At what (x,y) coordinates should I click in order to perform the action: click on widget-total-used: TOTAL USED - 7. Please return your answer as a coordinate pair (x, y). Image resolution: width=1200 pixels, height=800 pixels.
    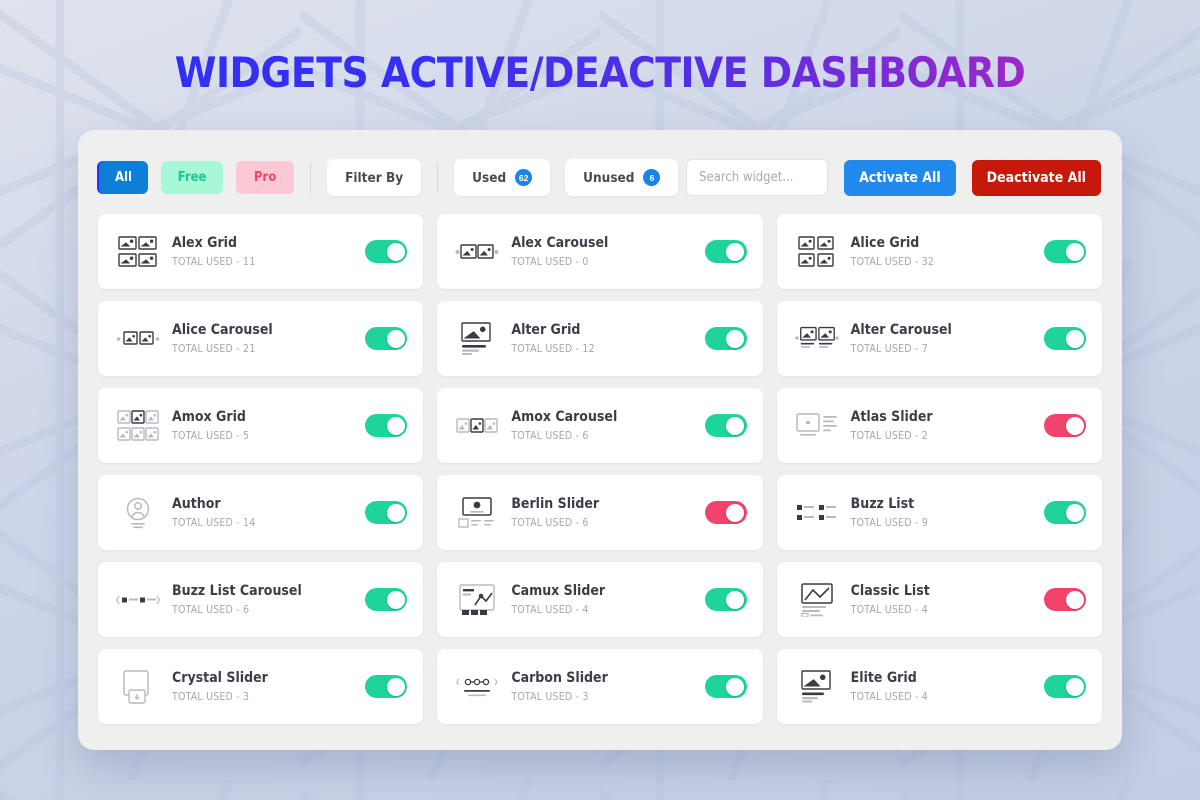
    Looking at the image, I should click on (889, 348).